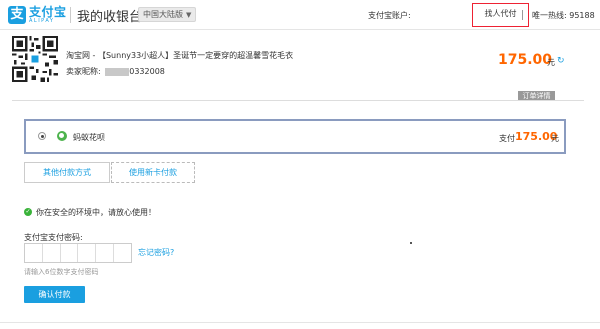  Describe the element at coordinates (54, 294) in the screenshot. I see `confirm-payment-button: 确认付款` at that location.